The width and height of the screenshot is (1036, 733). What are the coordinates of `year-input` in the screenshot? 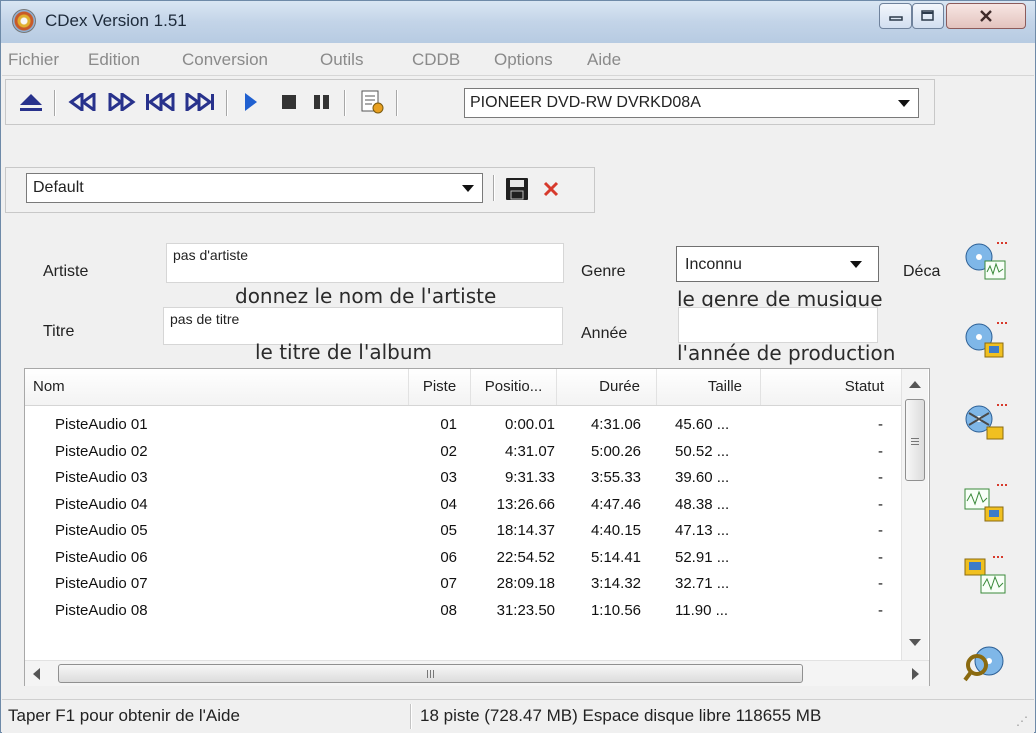 It's located at (778, 325).